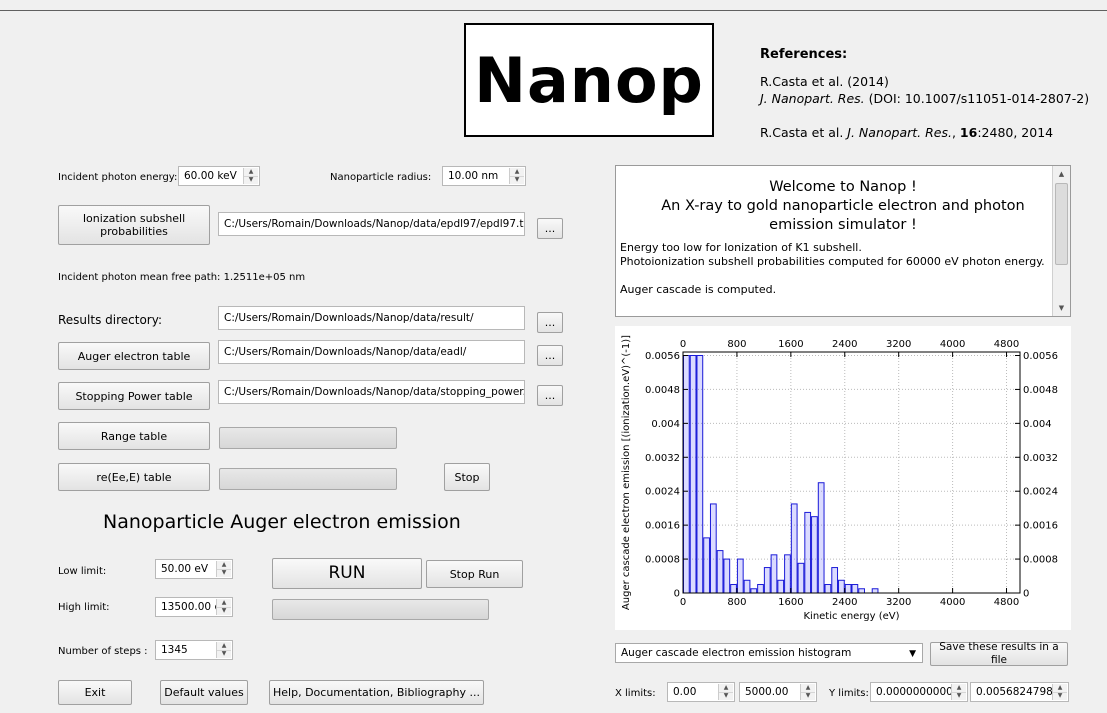  I want to click on y-min-spinbox: 0.0000000000 ▲ ▼, so click(919, 692).